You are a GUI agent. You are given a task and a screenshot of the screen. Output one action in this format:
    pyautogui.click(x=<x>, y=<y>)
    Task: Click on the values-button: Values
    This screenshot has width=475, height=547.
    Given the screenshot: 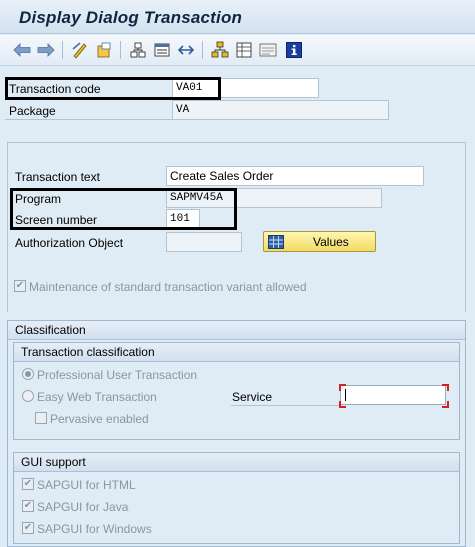 What is the action you would take?
    pyautogui.click(x=319, y=241)
    